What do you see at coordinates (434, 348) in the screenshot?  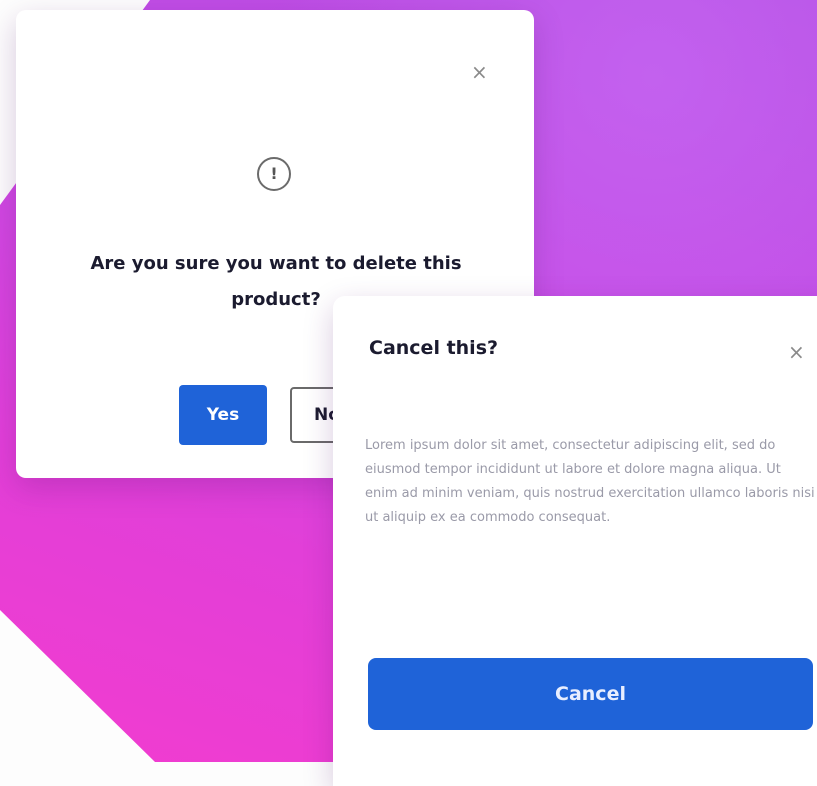 I see `cancel-dialog-title: Cancel this?` at bounding box center [434, 348].